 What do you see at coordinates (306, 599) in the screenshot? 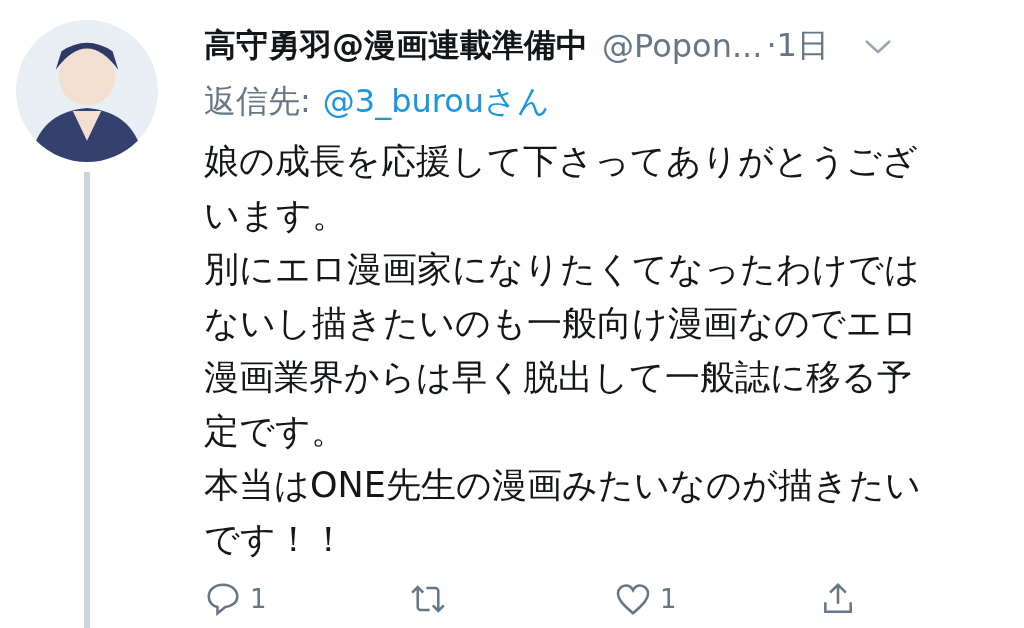
I see `reply-button: 1` at bounding box center [306, 599].